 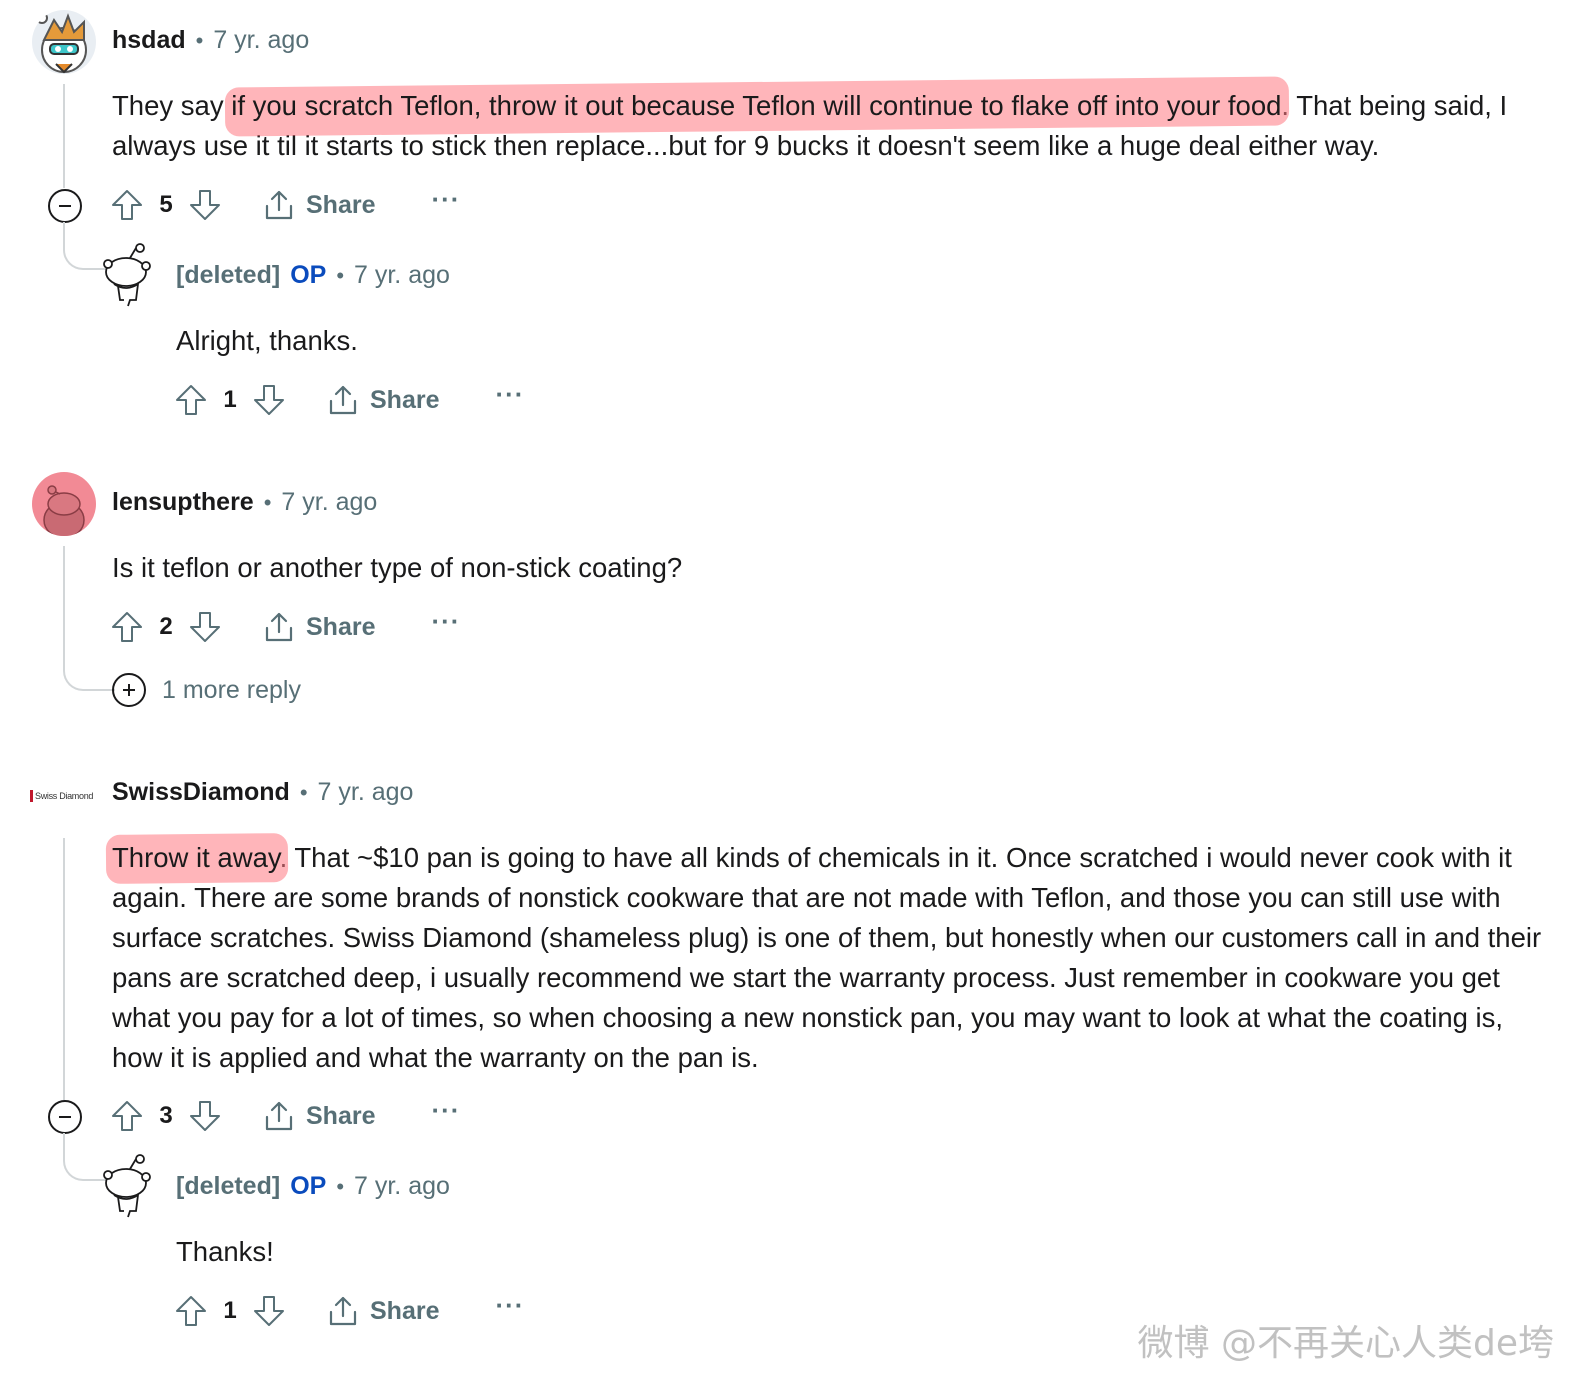 I want to click on comment-actions: 2 Share ···, so click(x=285, y=627).